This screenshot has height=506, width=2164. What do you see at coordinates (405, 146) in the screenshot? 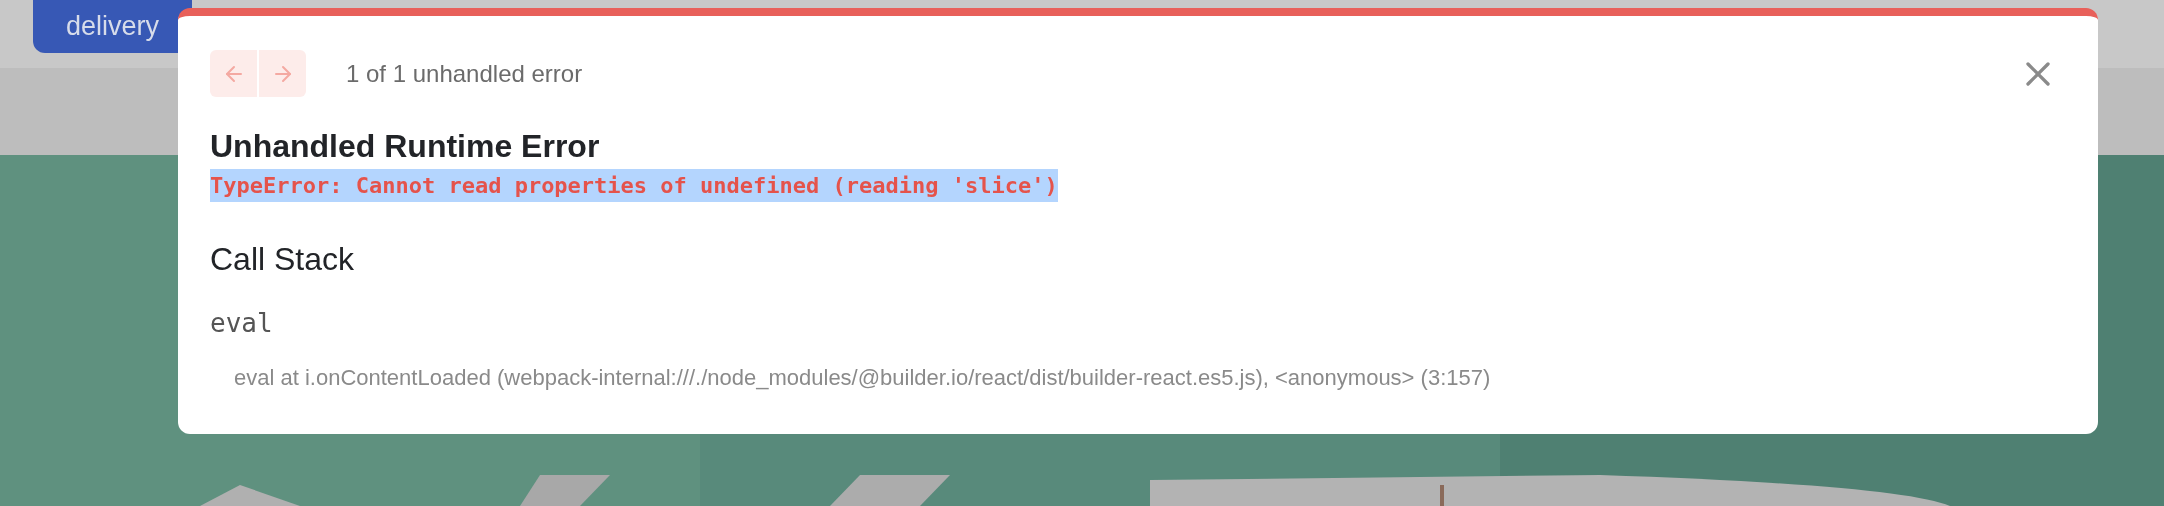
I see `error-title: Unhandled Runtime Error` at bounding box center [405, 146].